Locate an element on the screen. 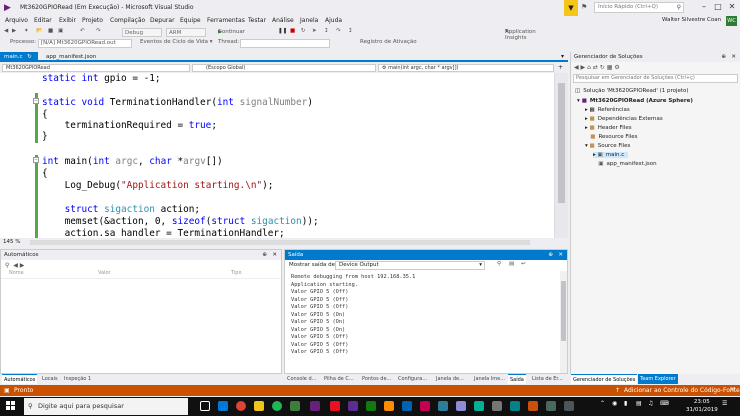  new-project-icon: ✦ is located at coordinates (26, 31).